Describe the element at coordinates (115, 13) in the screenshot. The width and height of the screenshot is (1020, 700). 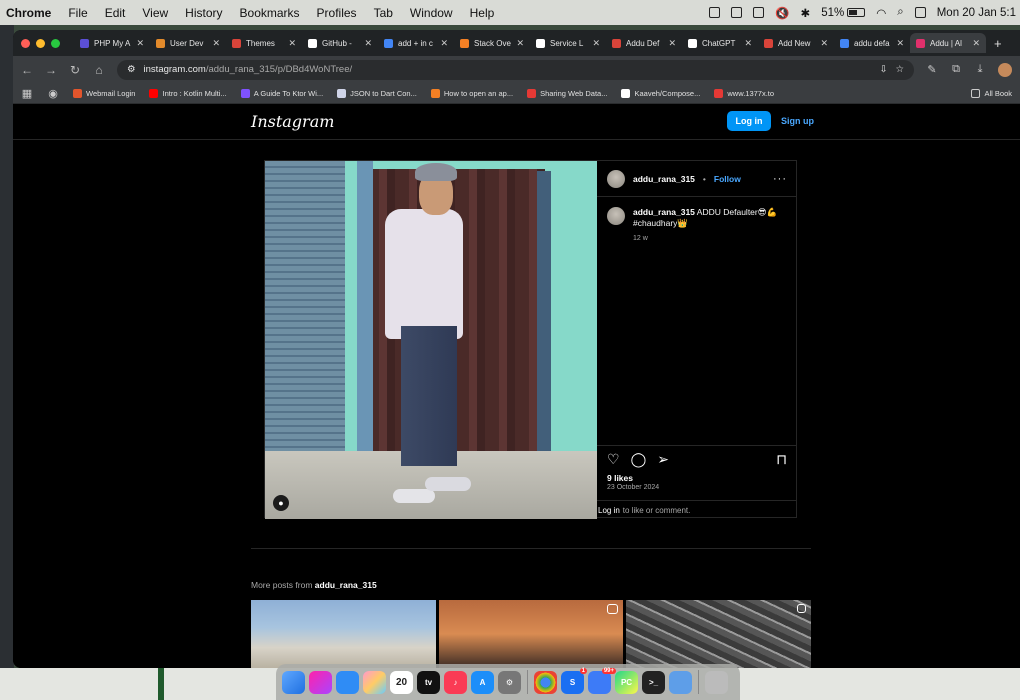
I see `menu-edit: Edit` at that location.